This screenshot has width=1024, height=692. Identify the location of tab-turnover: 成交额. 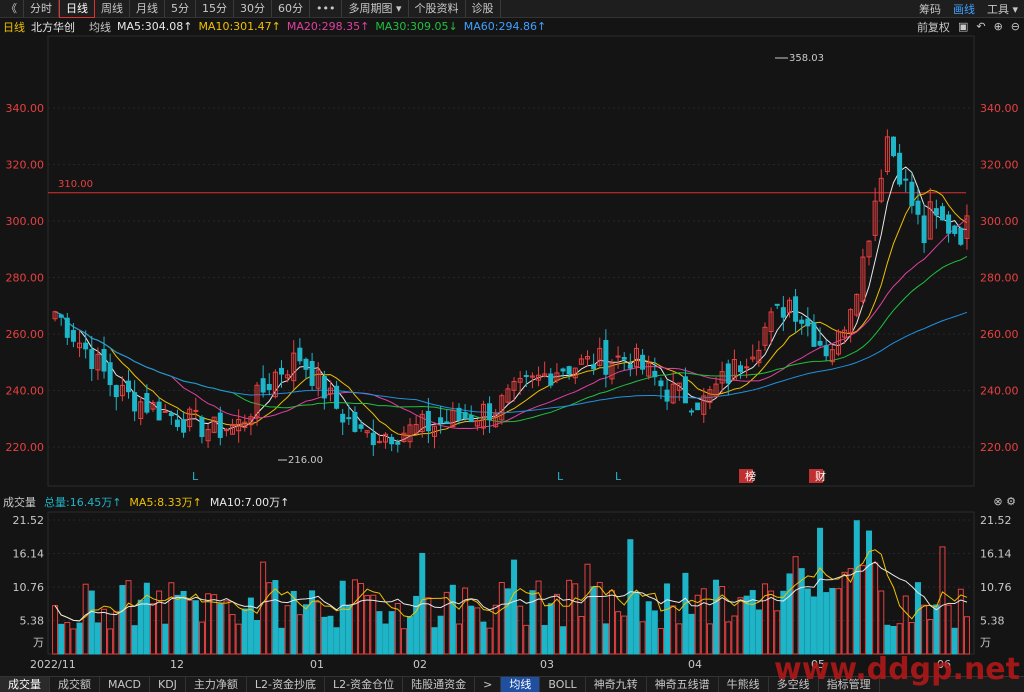
(75, 684).